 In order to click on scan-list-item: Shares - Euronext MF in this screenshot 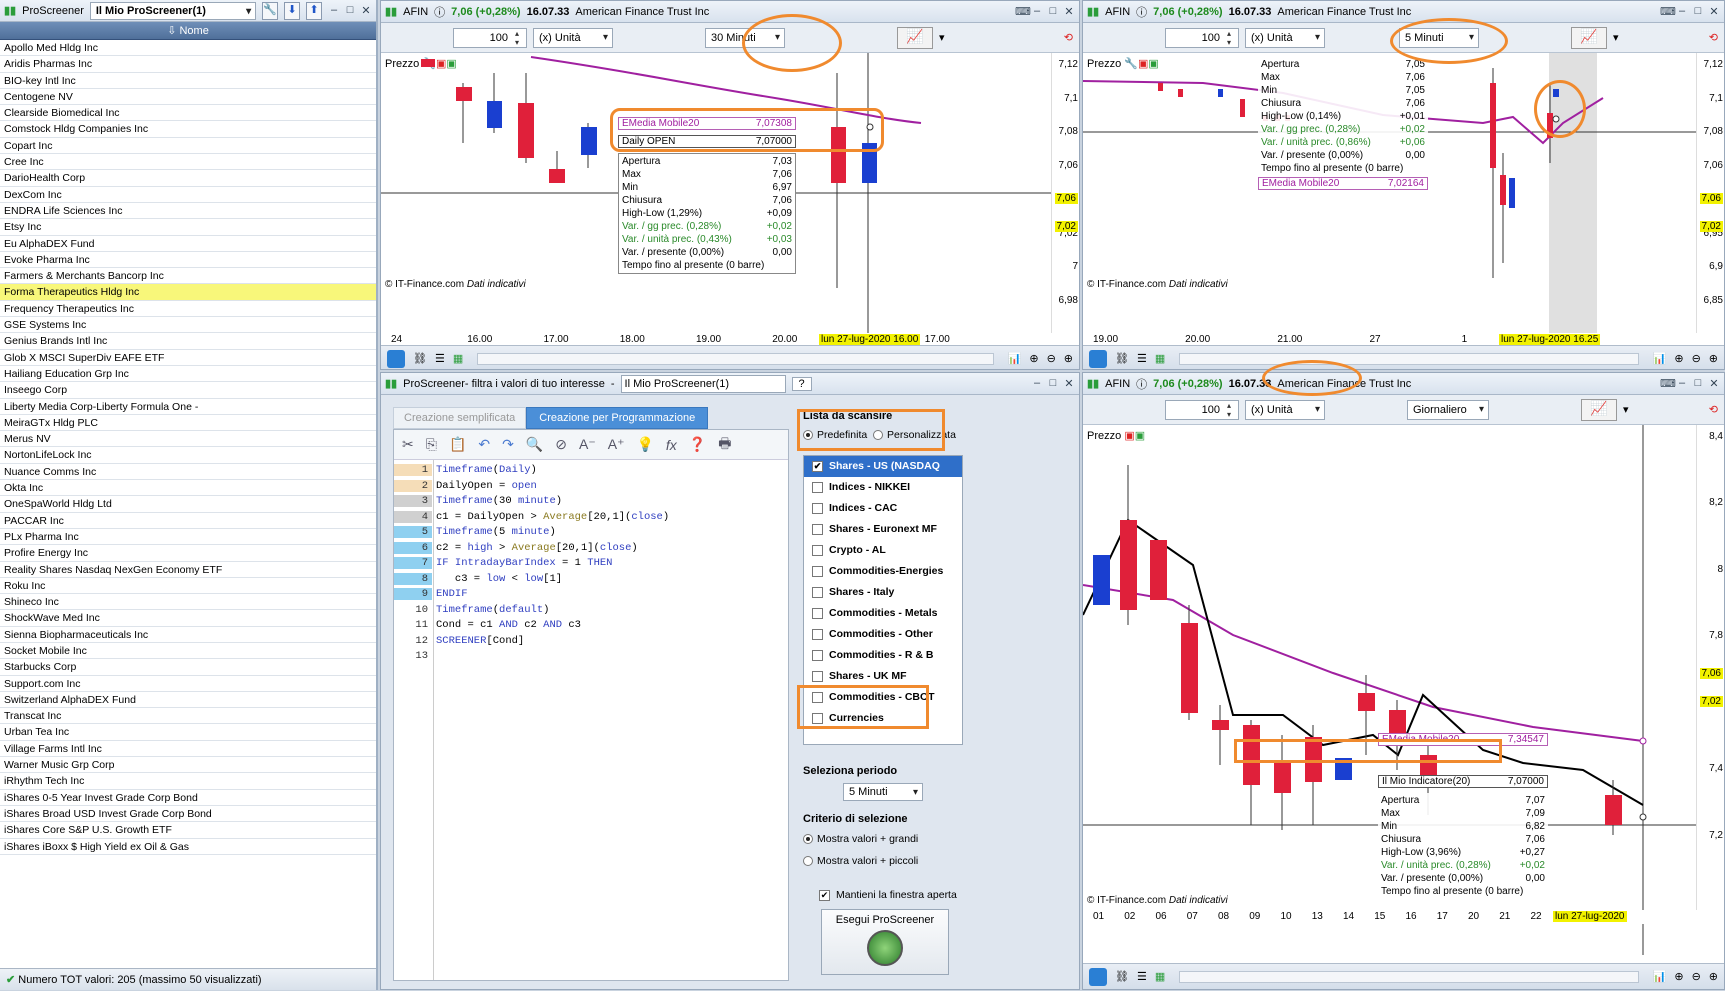, I will do `click(883, 529)`.